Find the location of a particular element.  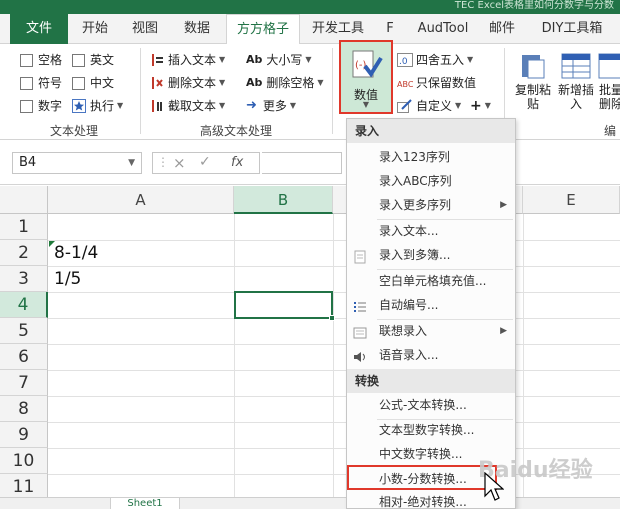

check-symbol: 符号 is located at coordinates (41, 83).